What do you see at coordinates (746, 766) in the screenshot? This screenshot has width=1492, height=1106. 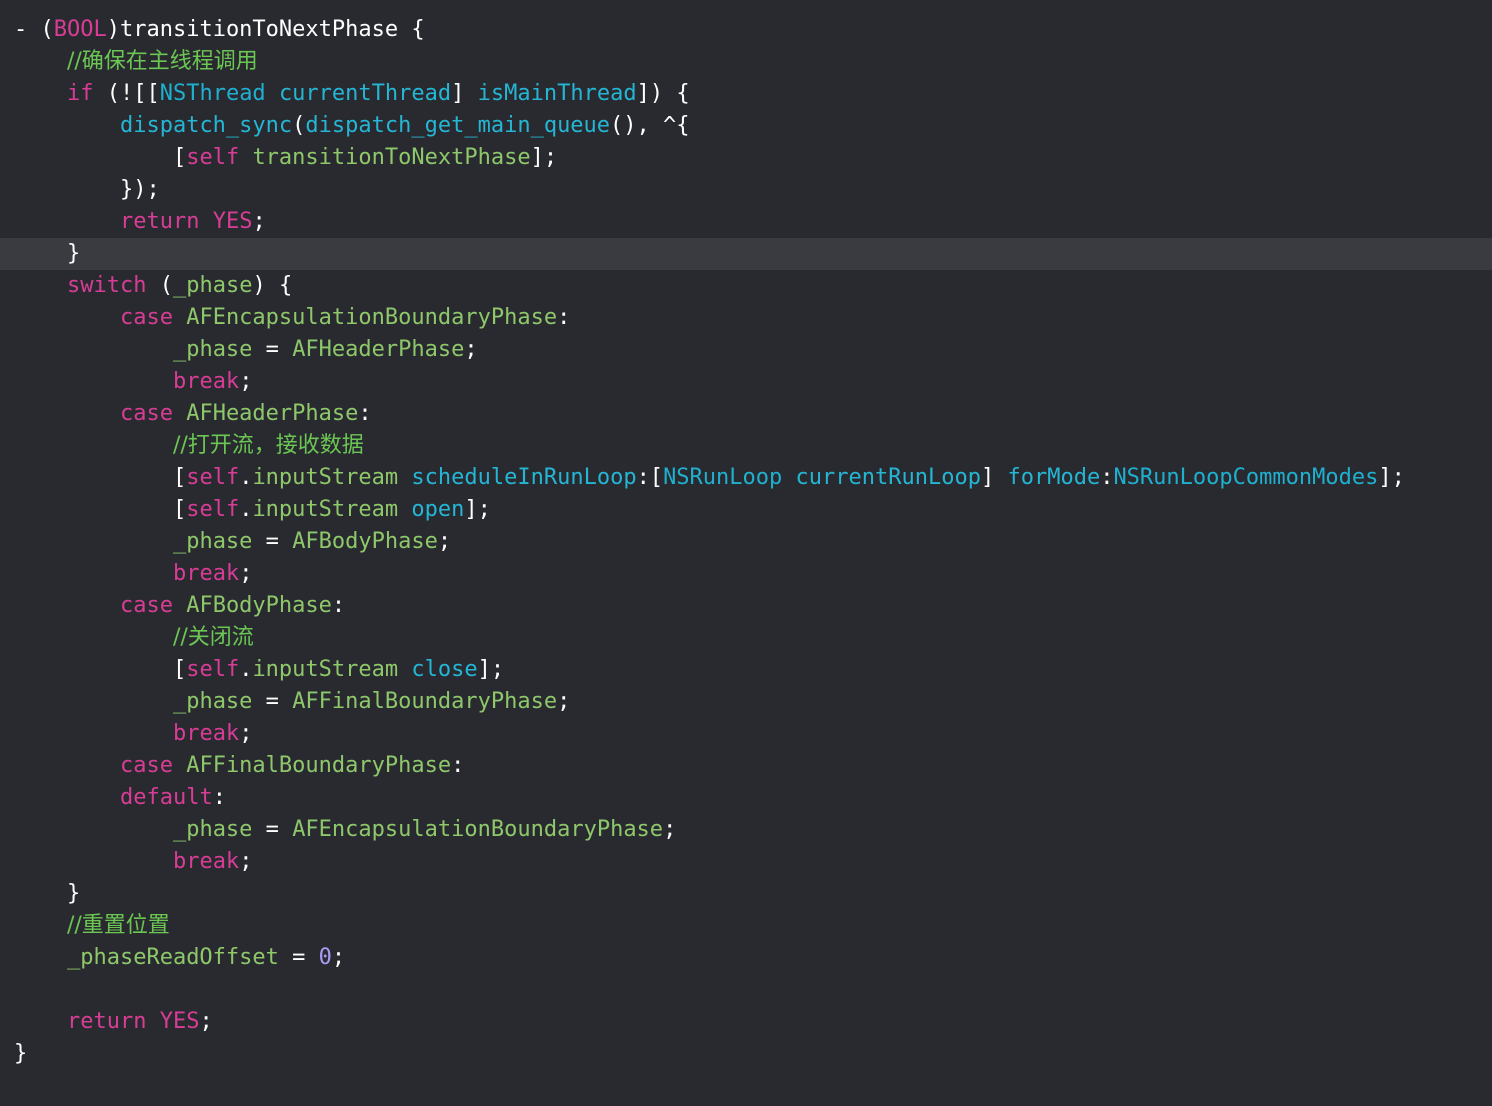 I see `code-line: case AFFinalBoundaryPhase:` at bounding box center [746, 766].